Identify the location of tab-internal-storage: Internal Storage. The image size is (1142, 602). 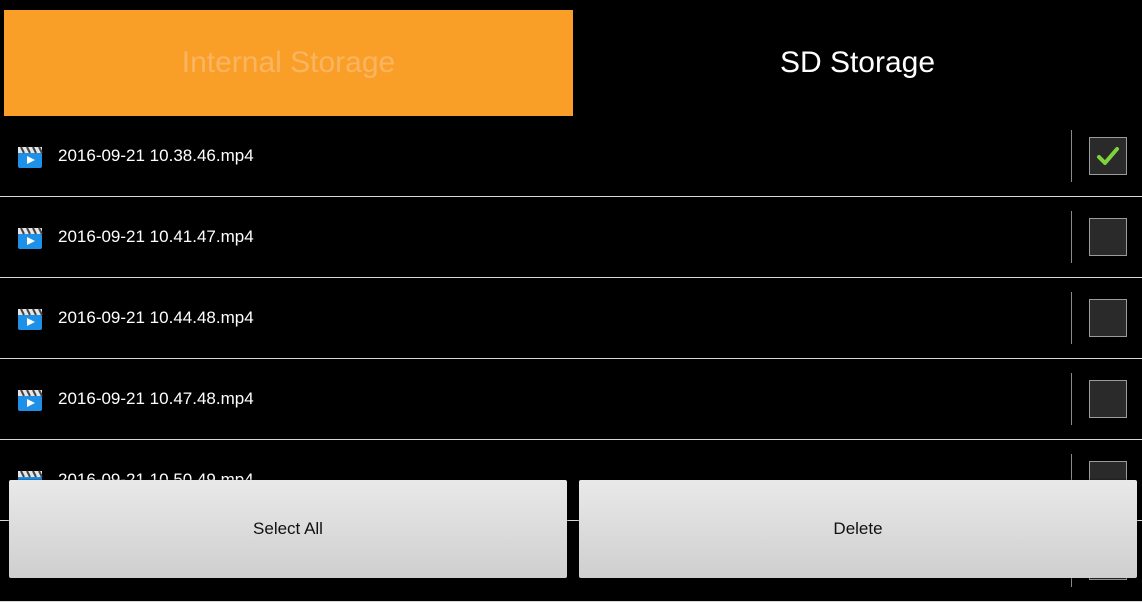
(288, 63).